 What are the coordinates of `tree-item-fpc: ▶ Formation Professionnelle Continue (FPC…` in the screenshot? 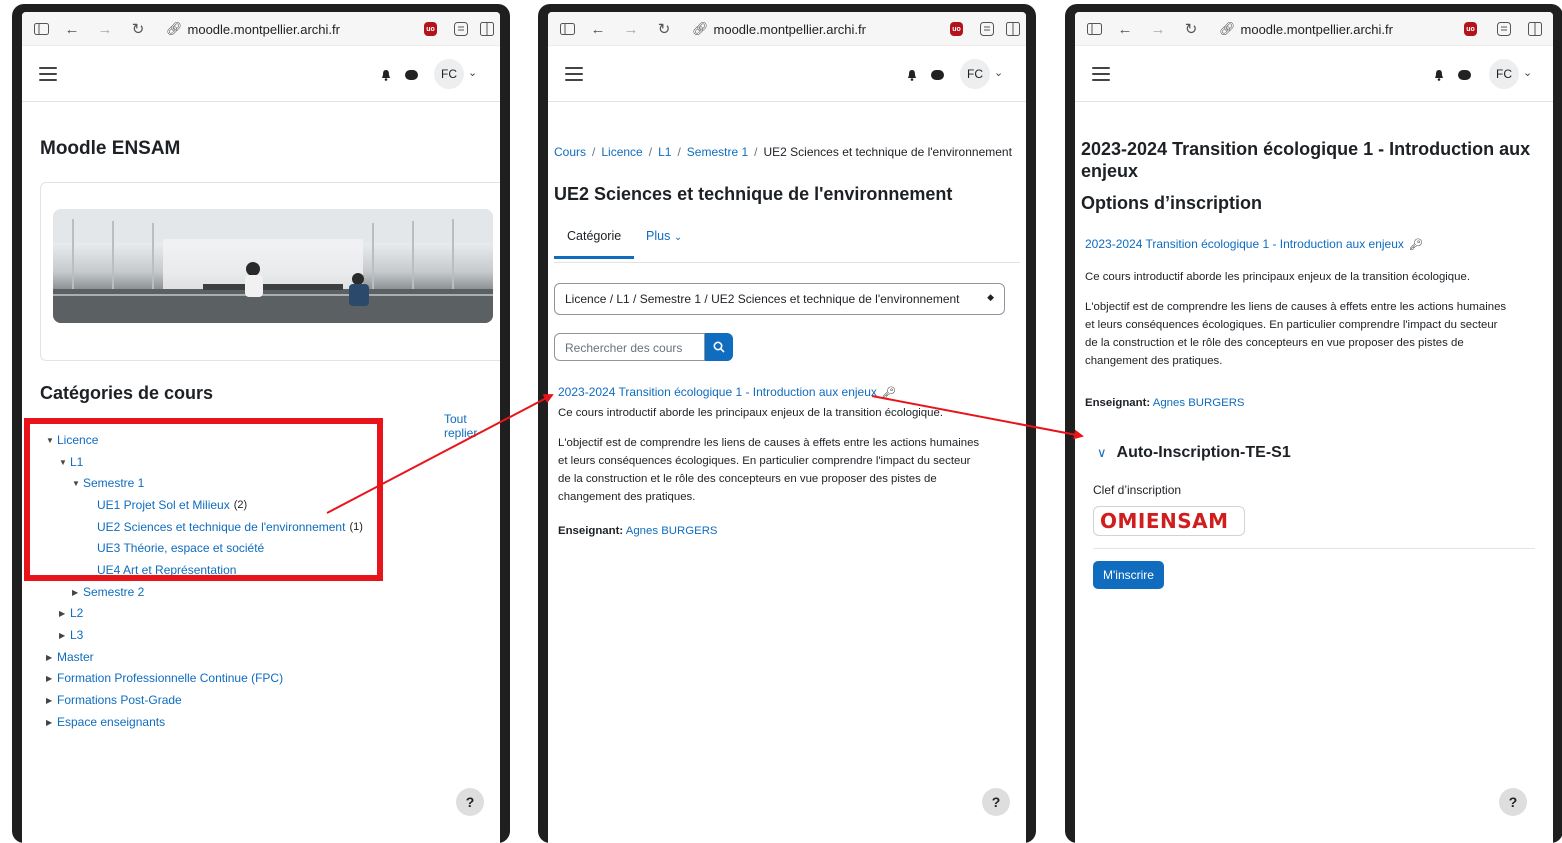 It's located at (164, 679).